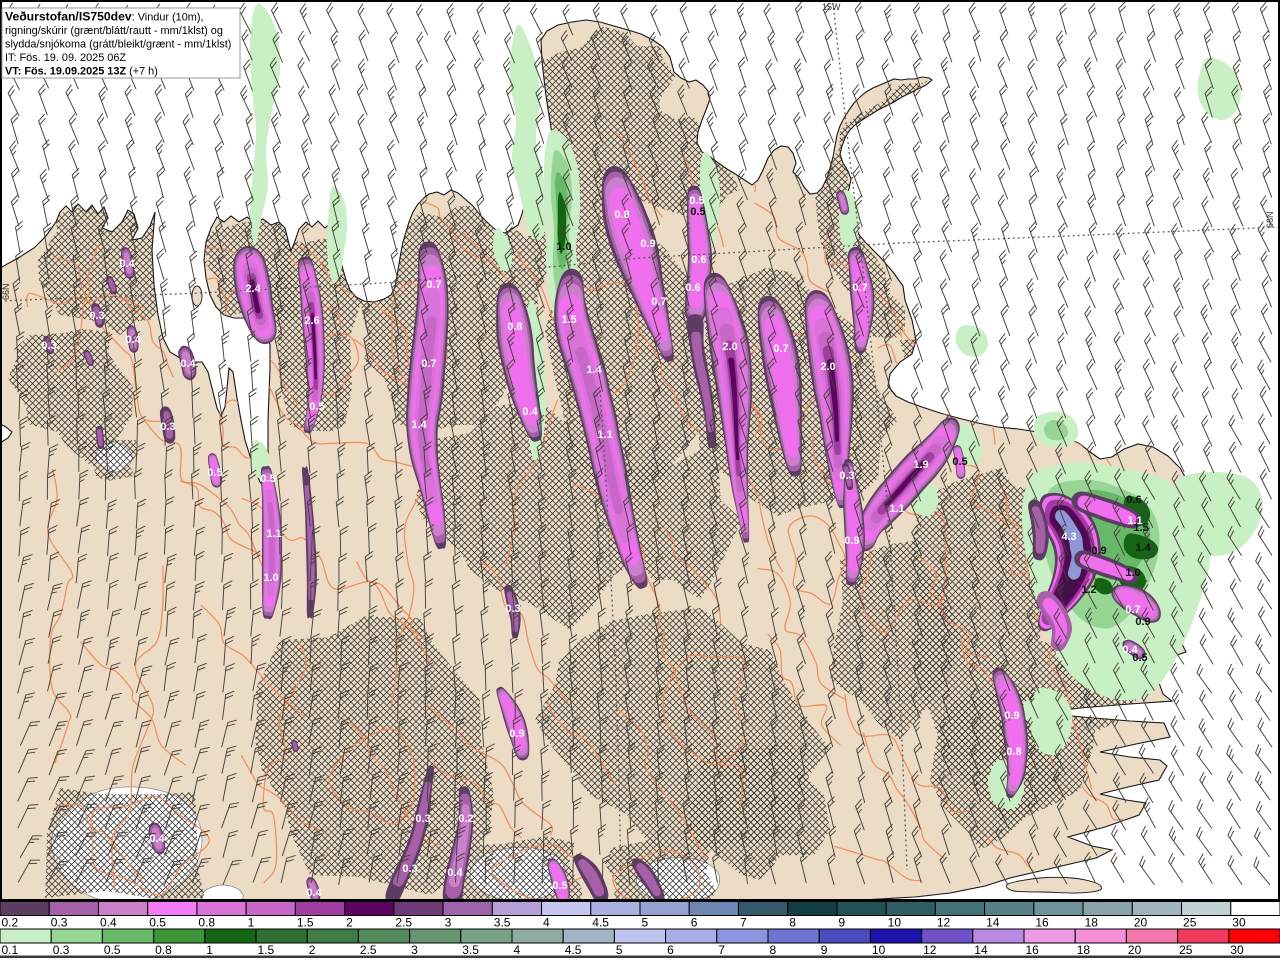  What do you see at coordinates (670, 950) in the screenshot?
I see `svg-text: 6` at bounding box center [670, 950].